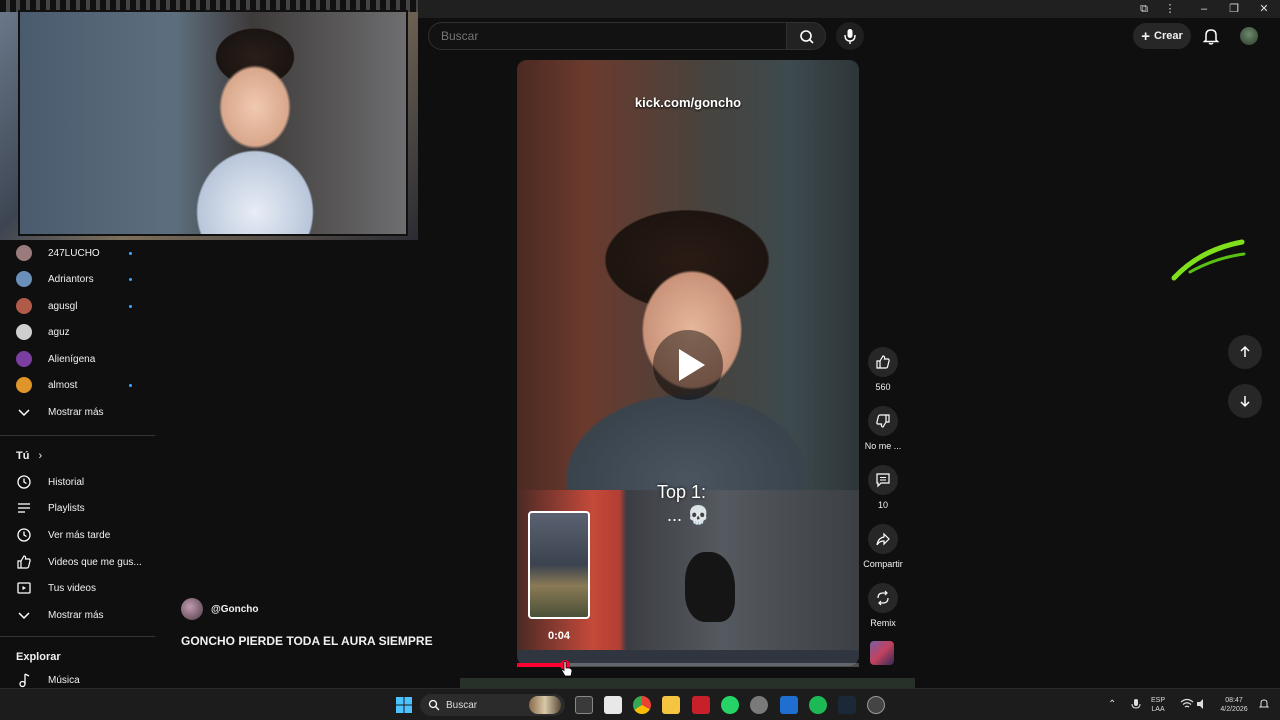 The height and width of the screenshot is (720, 1280). What do you see at coordinates (81, 385) in the screenshot?
I see `subscription-item: almost` at bounding box center [81, 385].